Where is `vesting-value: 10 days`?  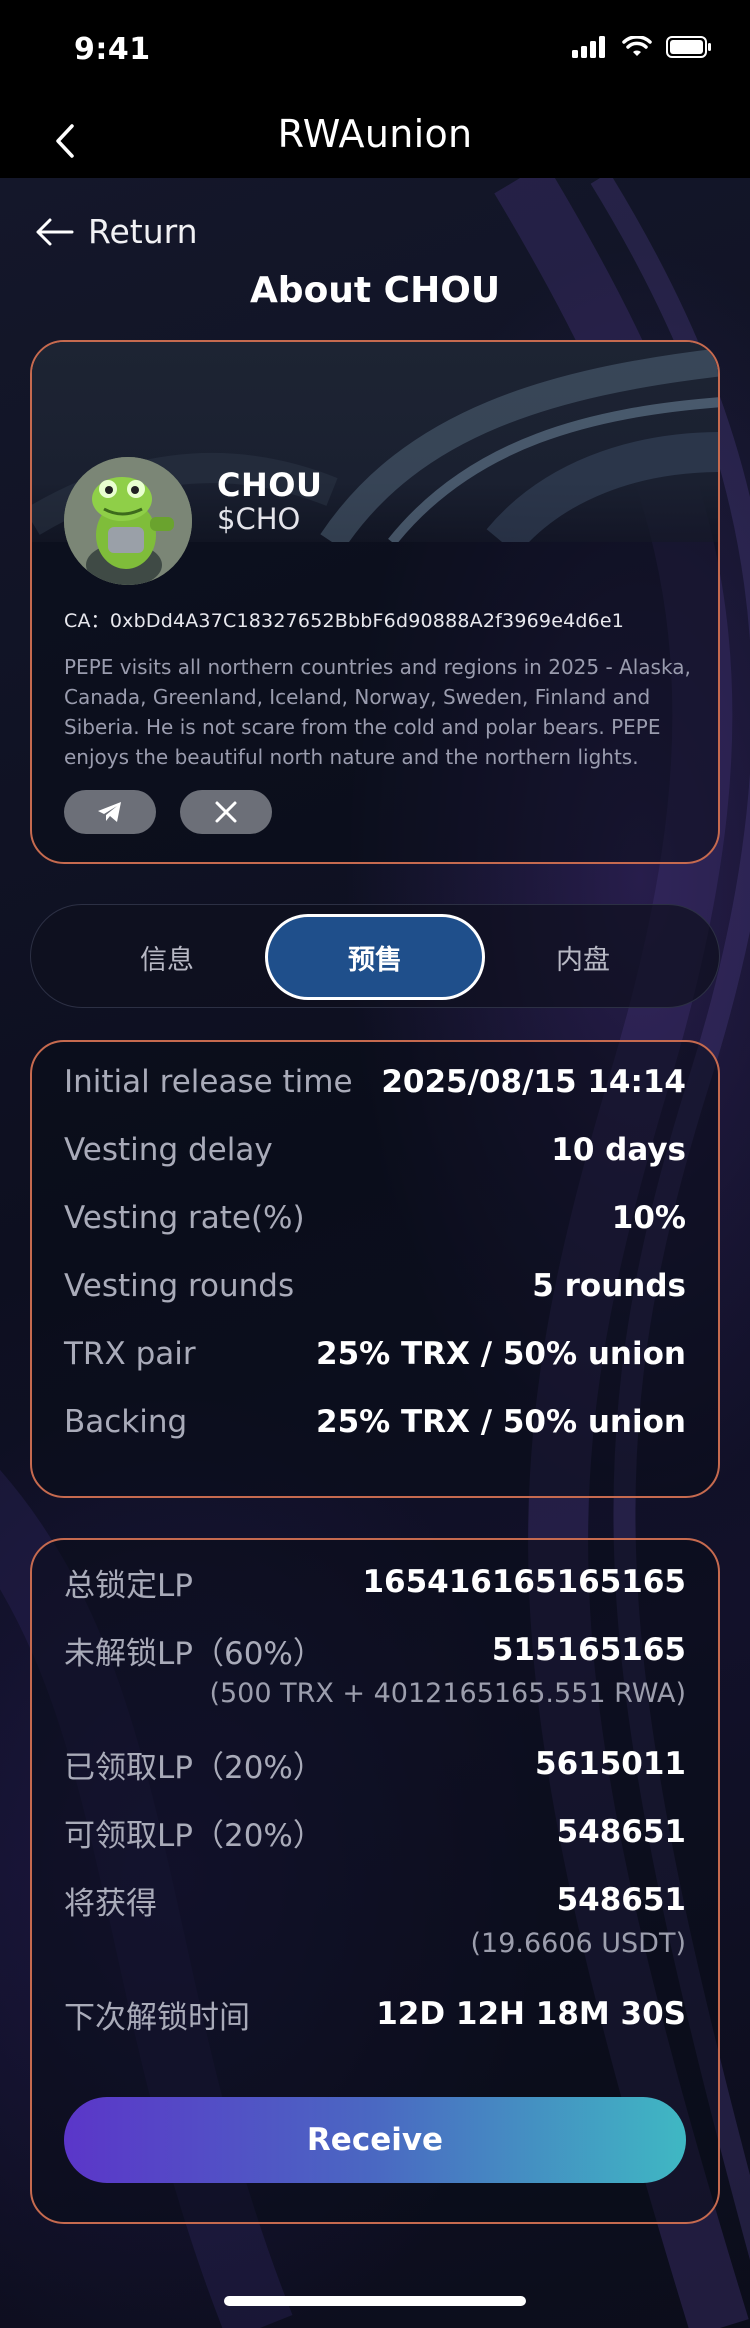 vesting-value: 10 days is located at coordinates (618, 1150).